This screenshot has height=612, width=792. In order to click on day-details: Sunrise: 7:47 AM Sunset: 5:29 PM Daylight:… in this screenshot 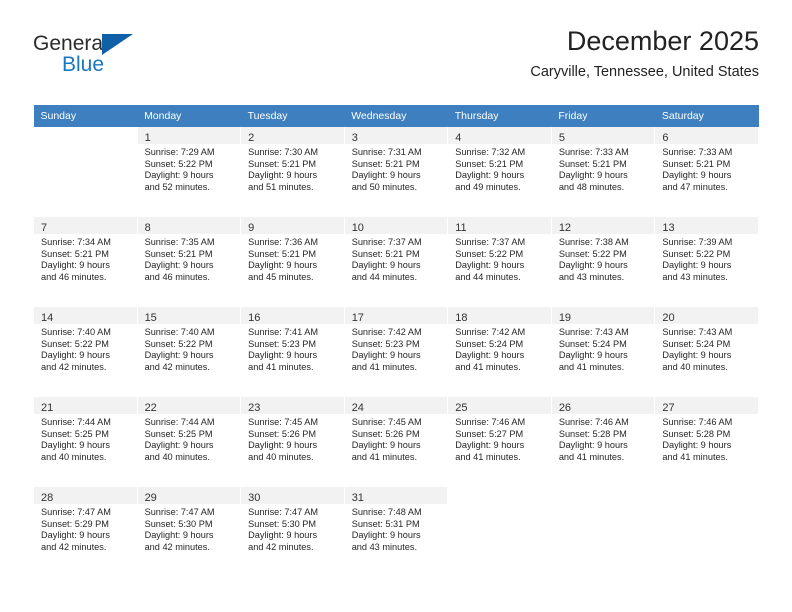, I will do `click(85, 528)`.